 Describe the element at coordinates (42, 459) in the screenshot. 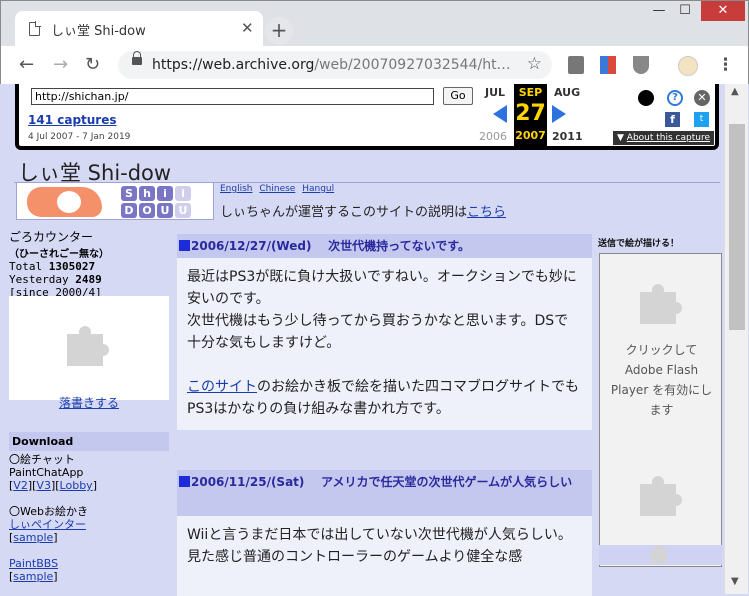

I see `paintchat-bullet: 〇絵チャット` at that location.